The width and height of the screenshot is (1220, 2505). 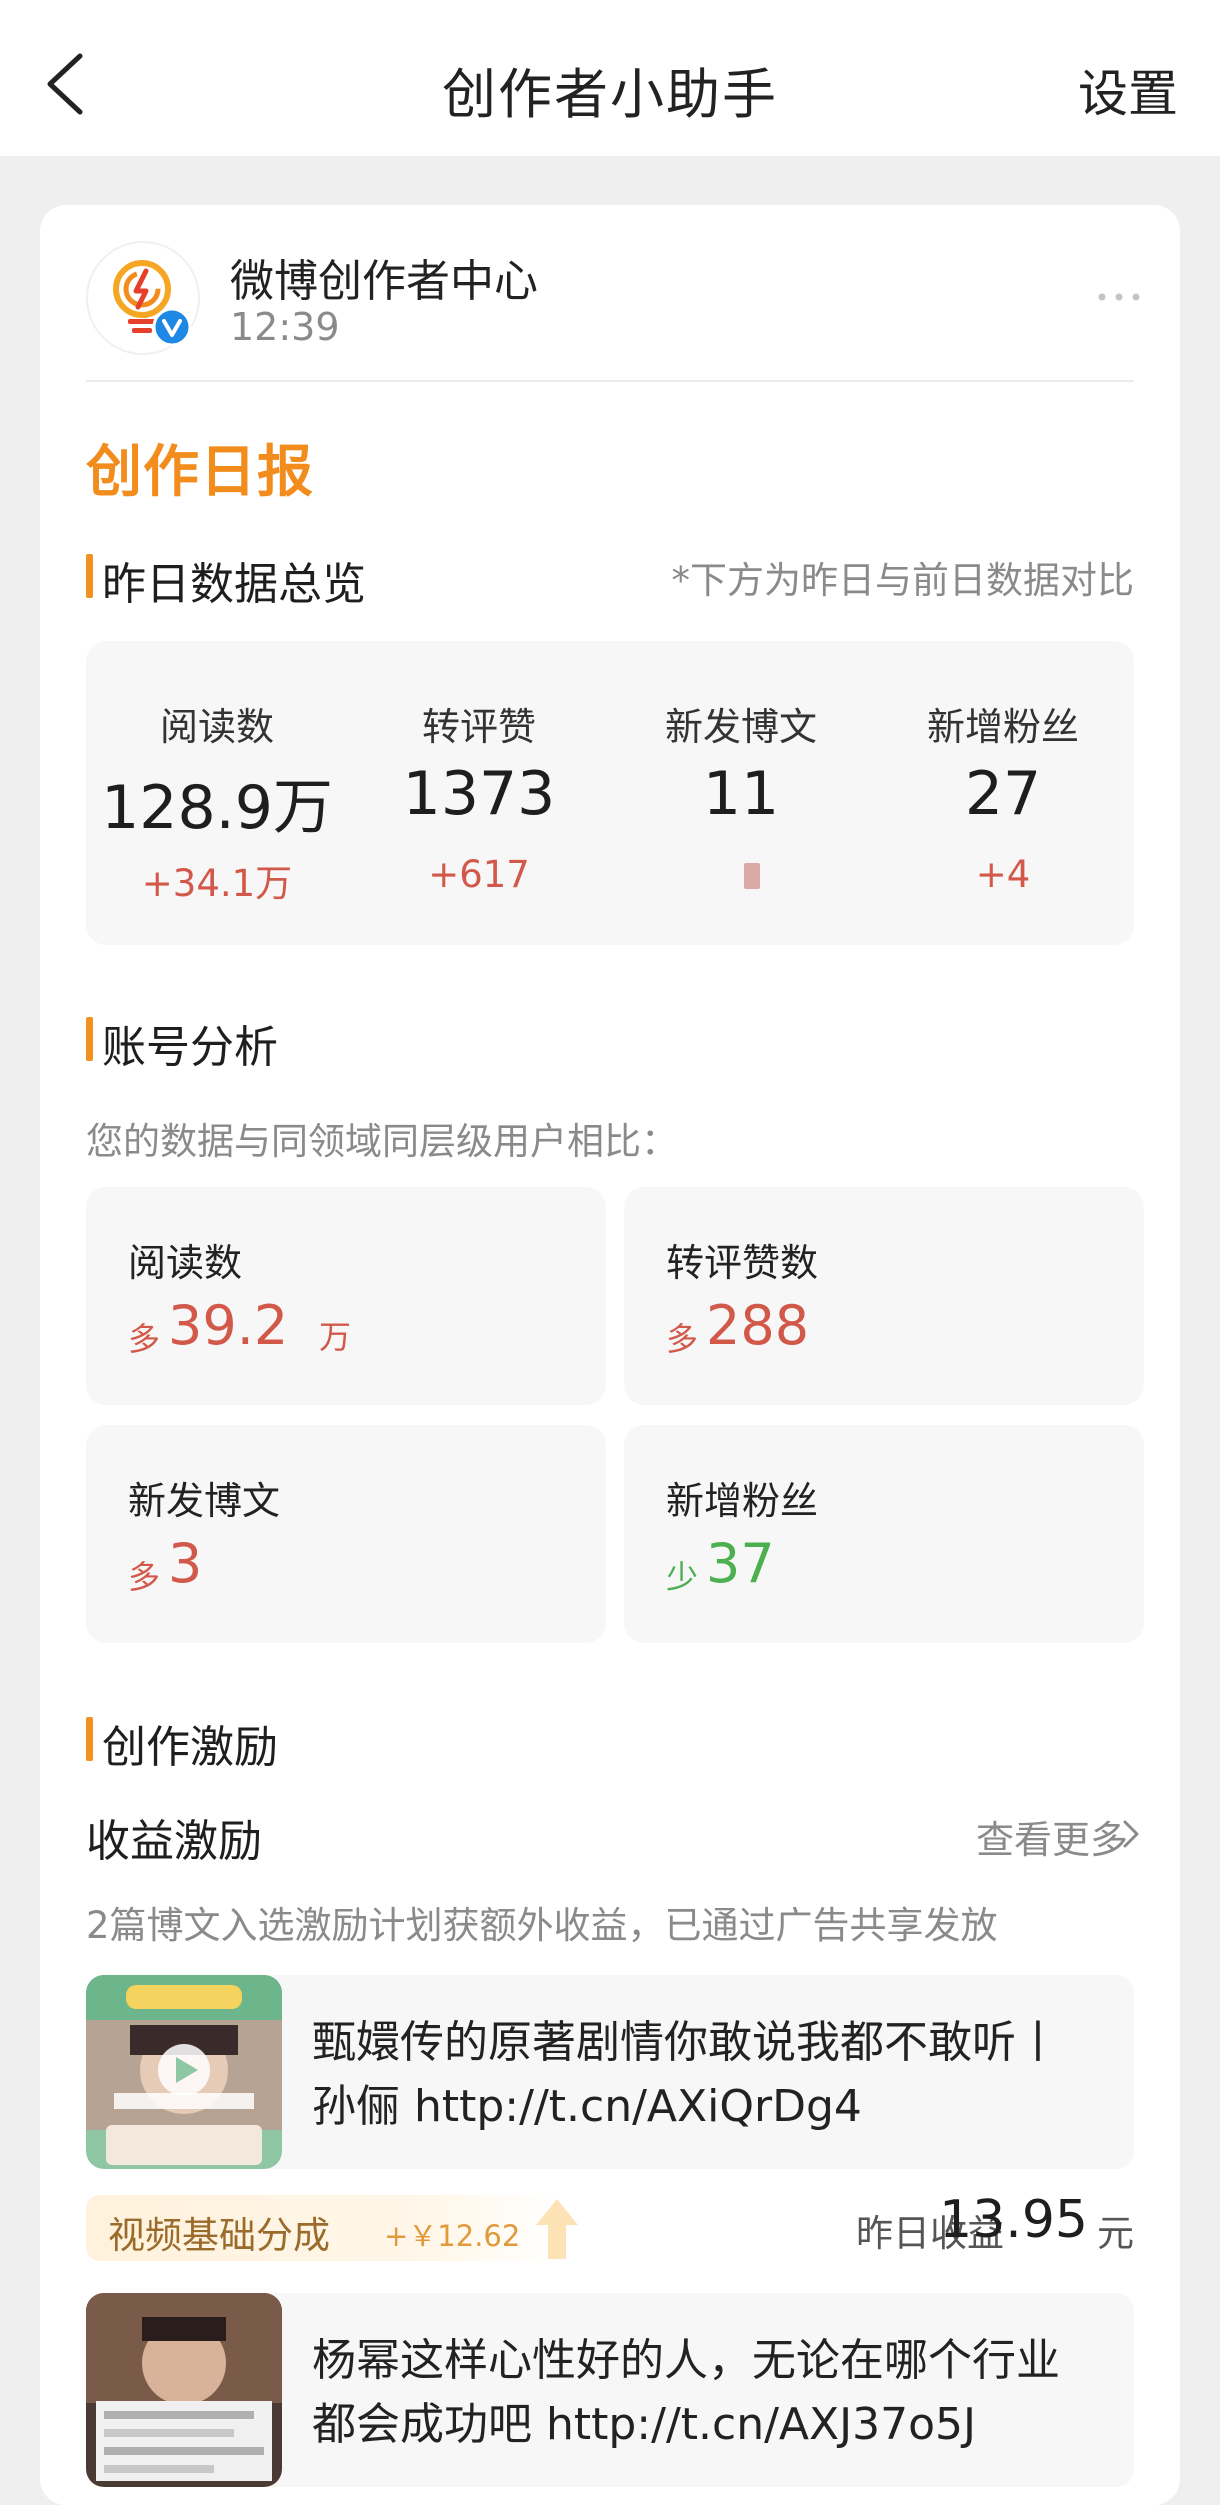 I want to click on overview-note: *下方为昨日与前日数据对比, so click(x=903, y=580).